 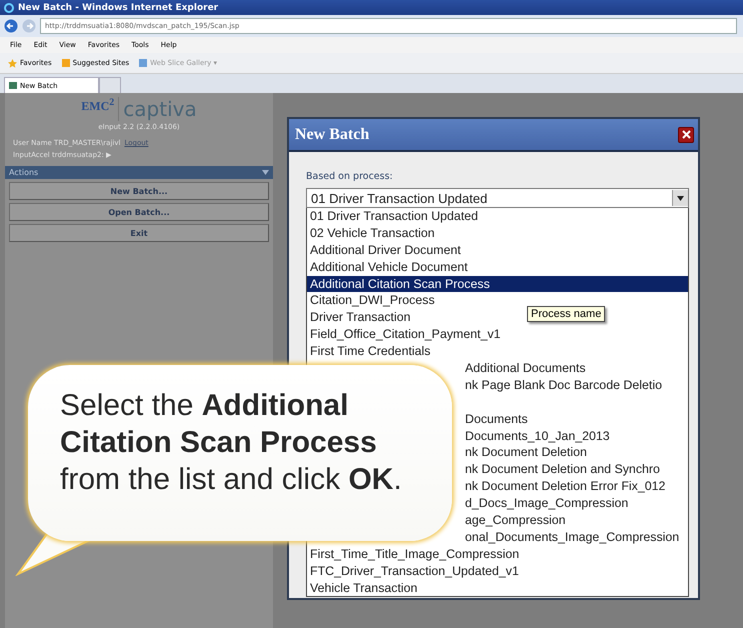 I want to click on list-option: First_Time_Title_Image_Compression, so click(x=415, y=553).